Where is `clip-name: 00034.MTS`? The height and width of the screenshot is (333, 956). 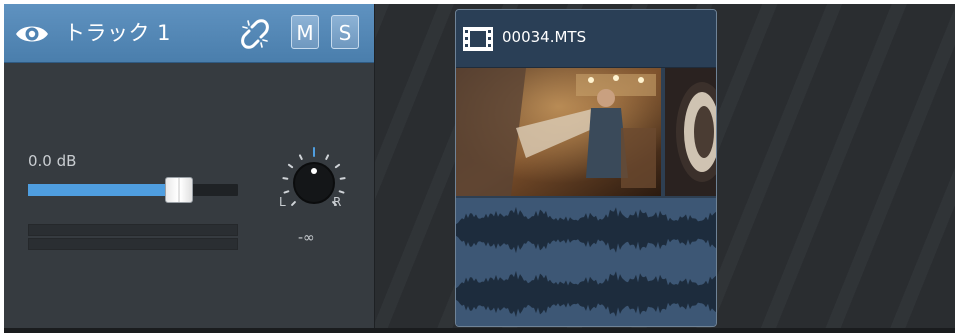 clip-name: 00034.MTS is located at coordinates (544, 37).